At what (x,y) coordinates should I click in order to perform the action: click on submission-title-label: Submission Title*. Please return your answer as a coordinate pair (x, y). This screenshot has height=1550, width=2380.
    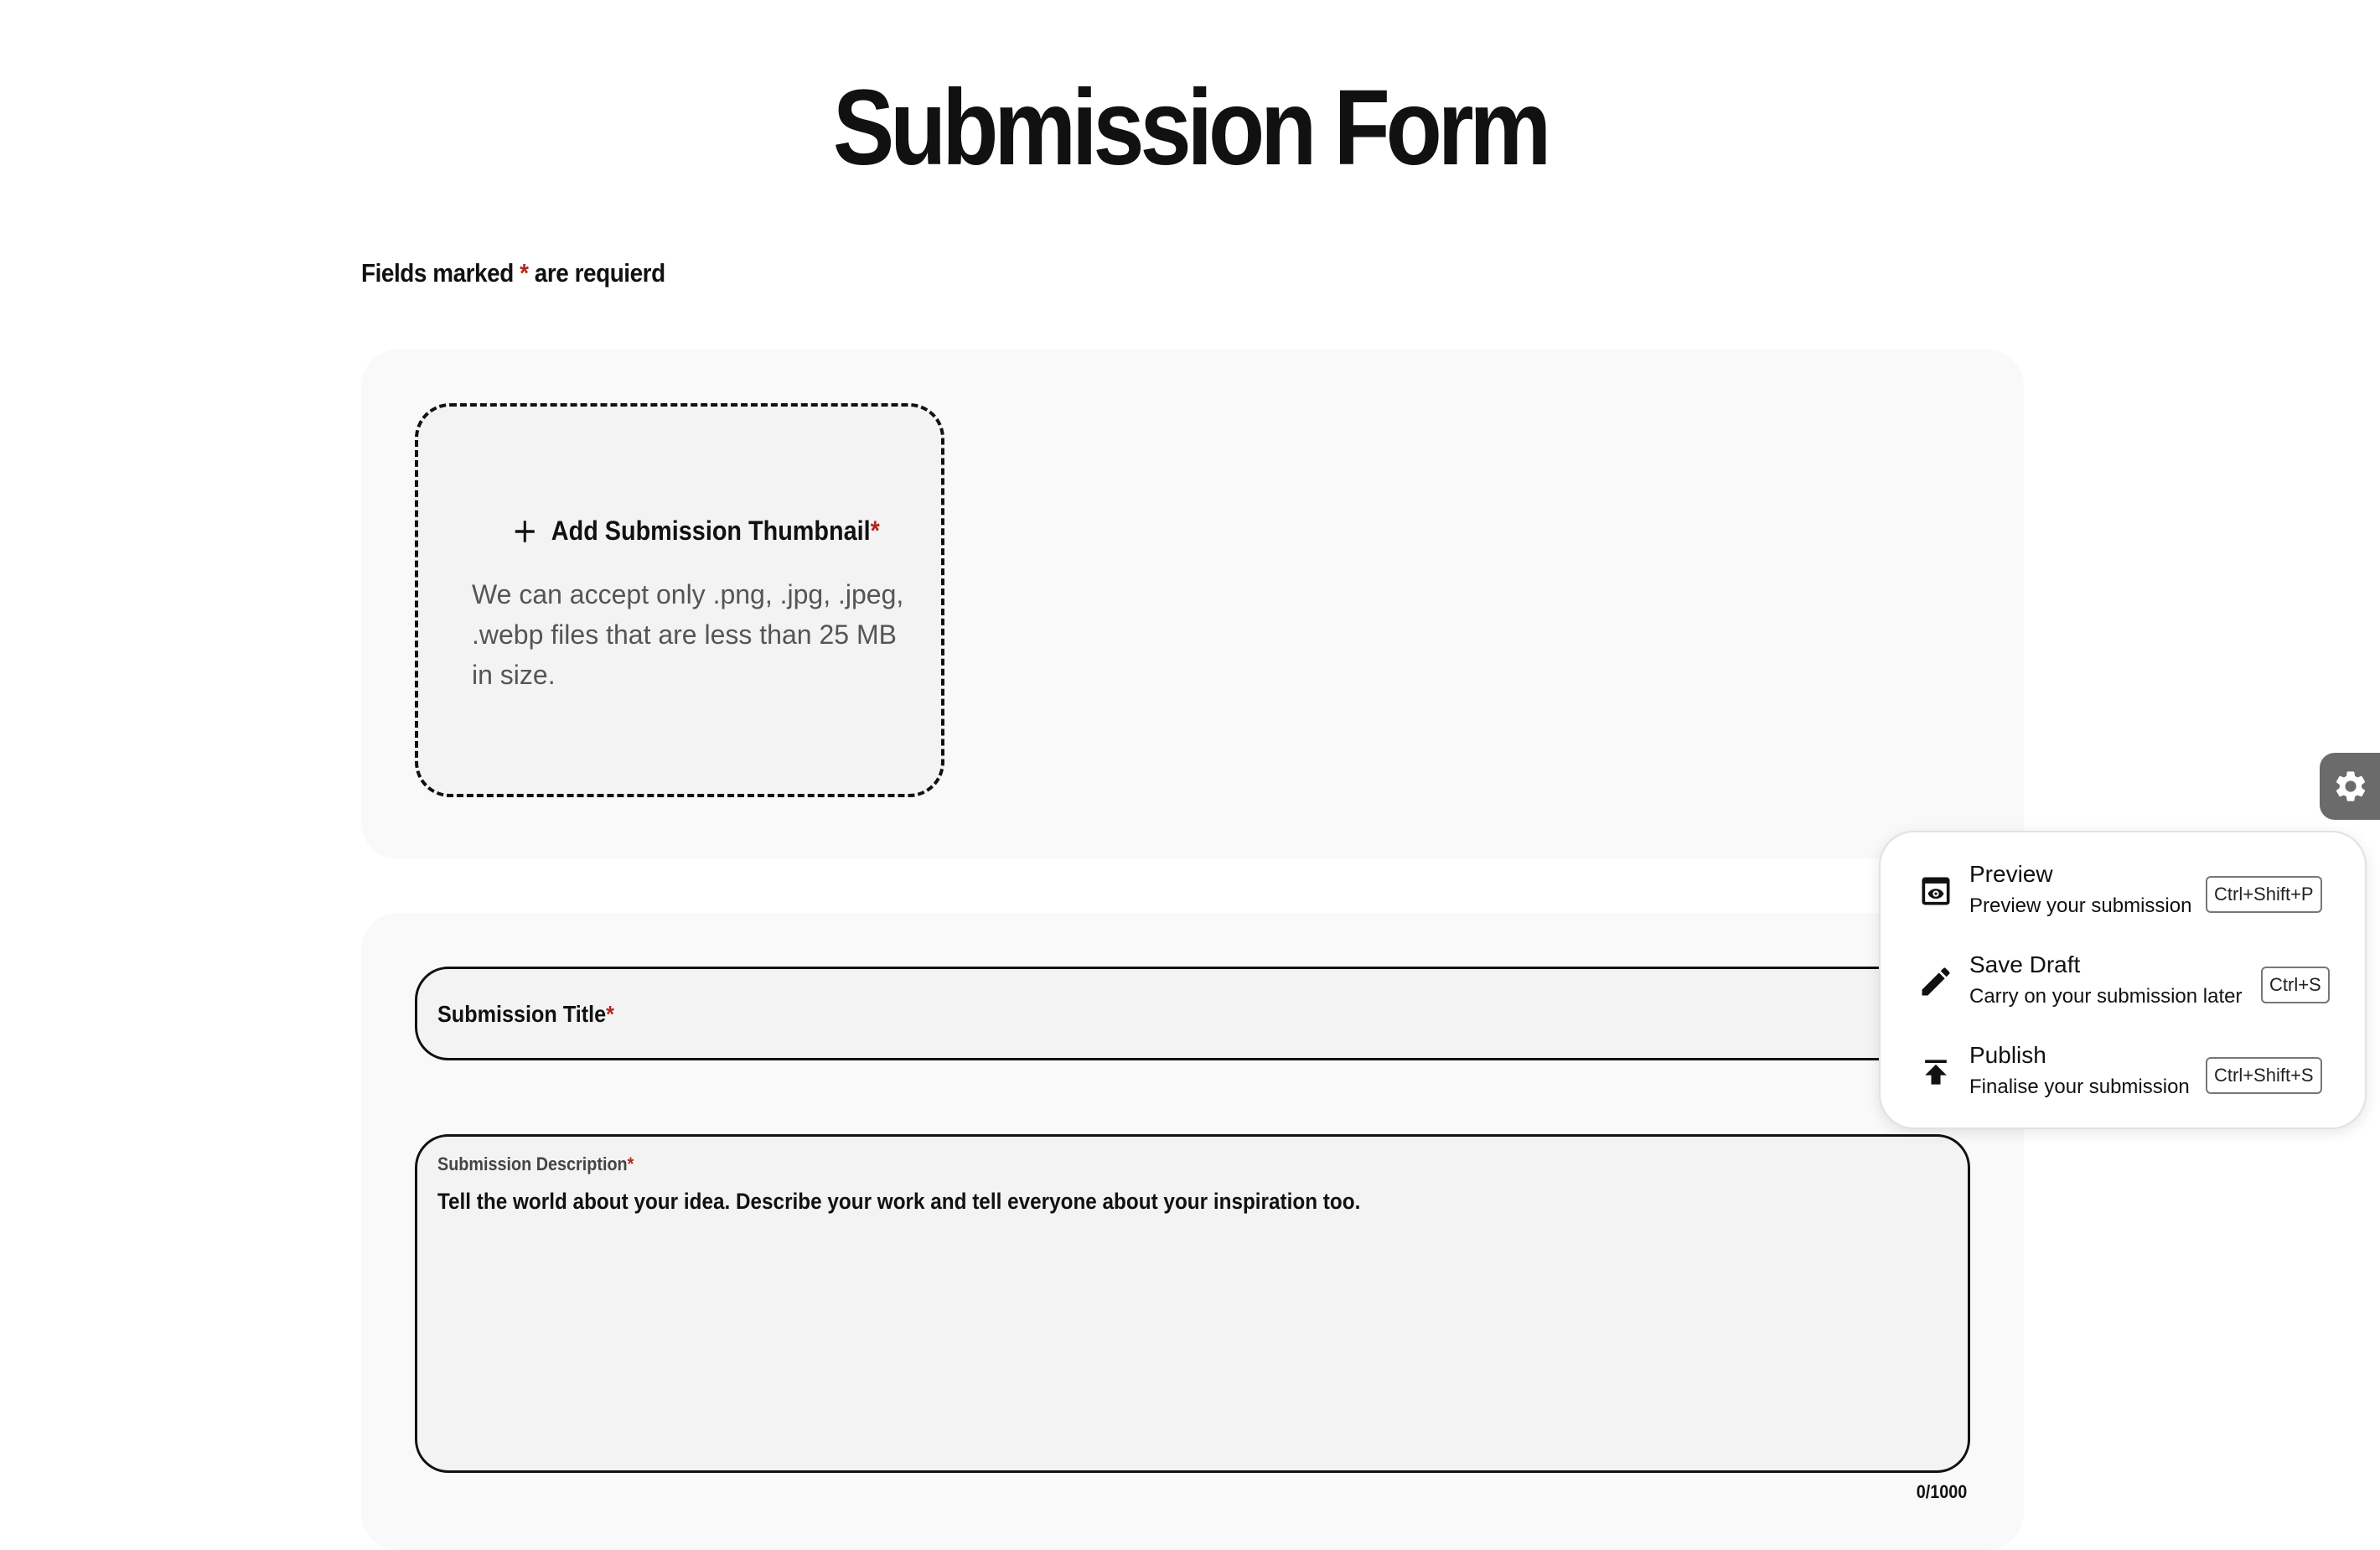
    Looking at the image, I should click on (525, 1014).